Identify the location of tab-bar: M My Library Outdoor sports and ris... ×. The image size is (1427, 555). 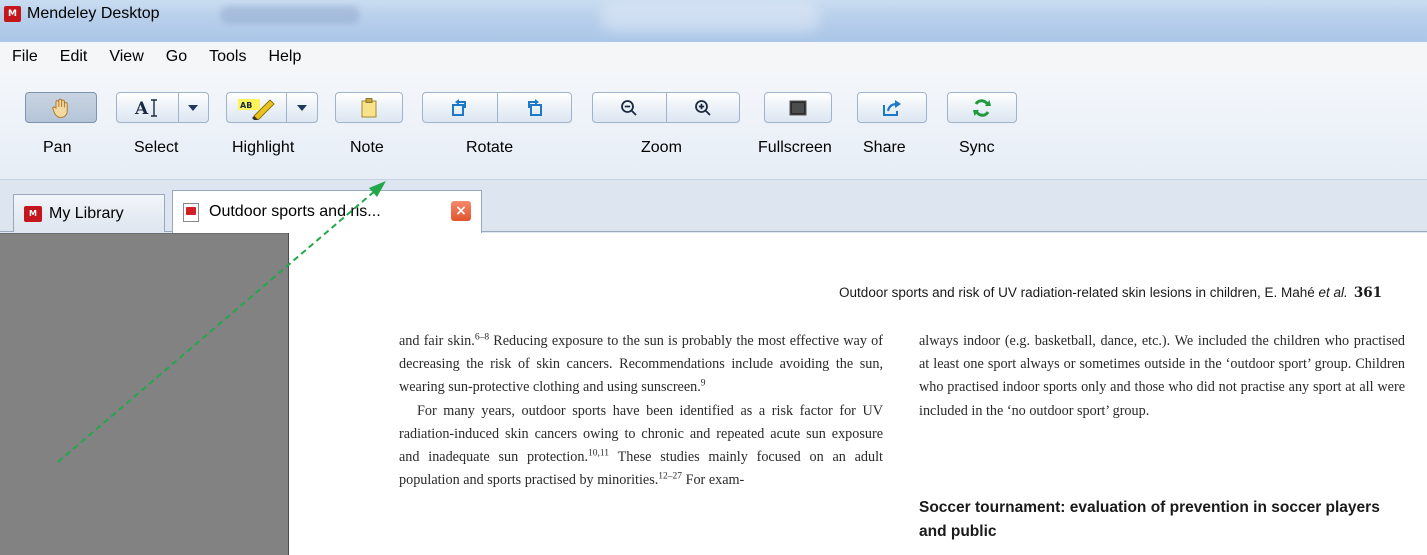
(713, 206).